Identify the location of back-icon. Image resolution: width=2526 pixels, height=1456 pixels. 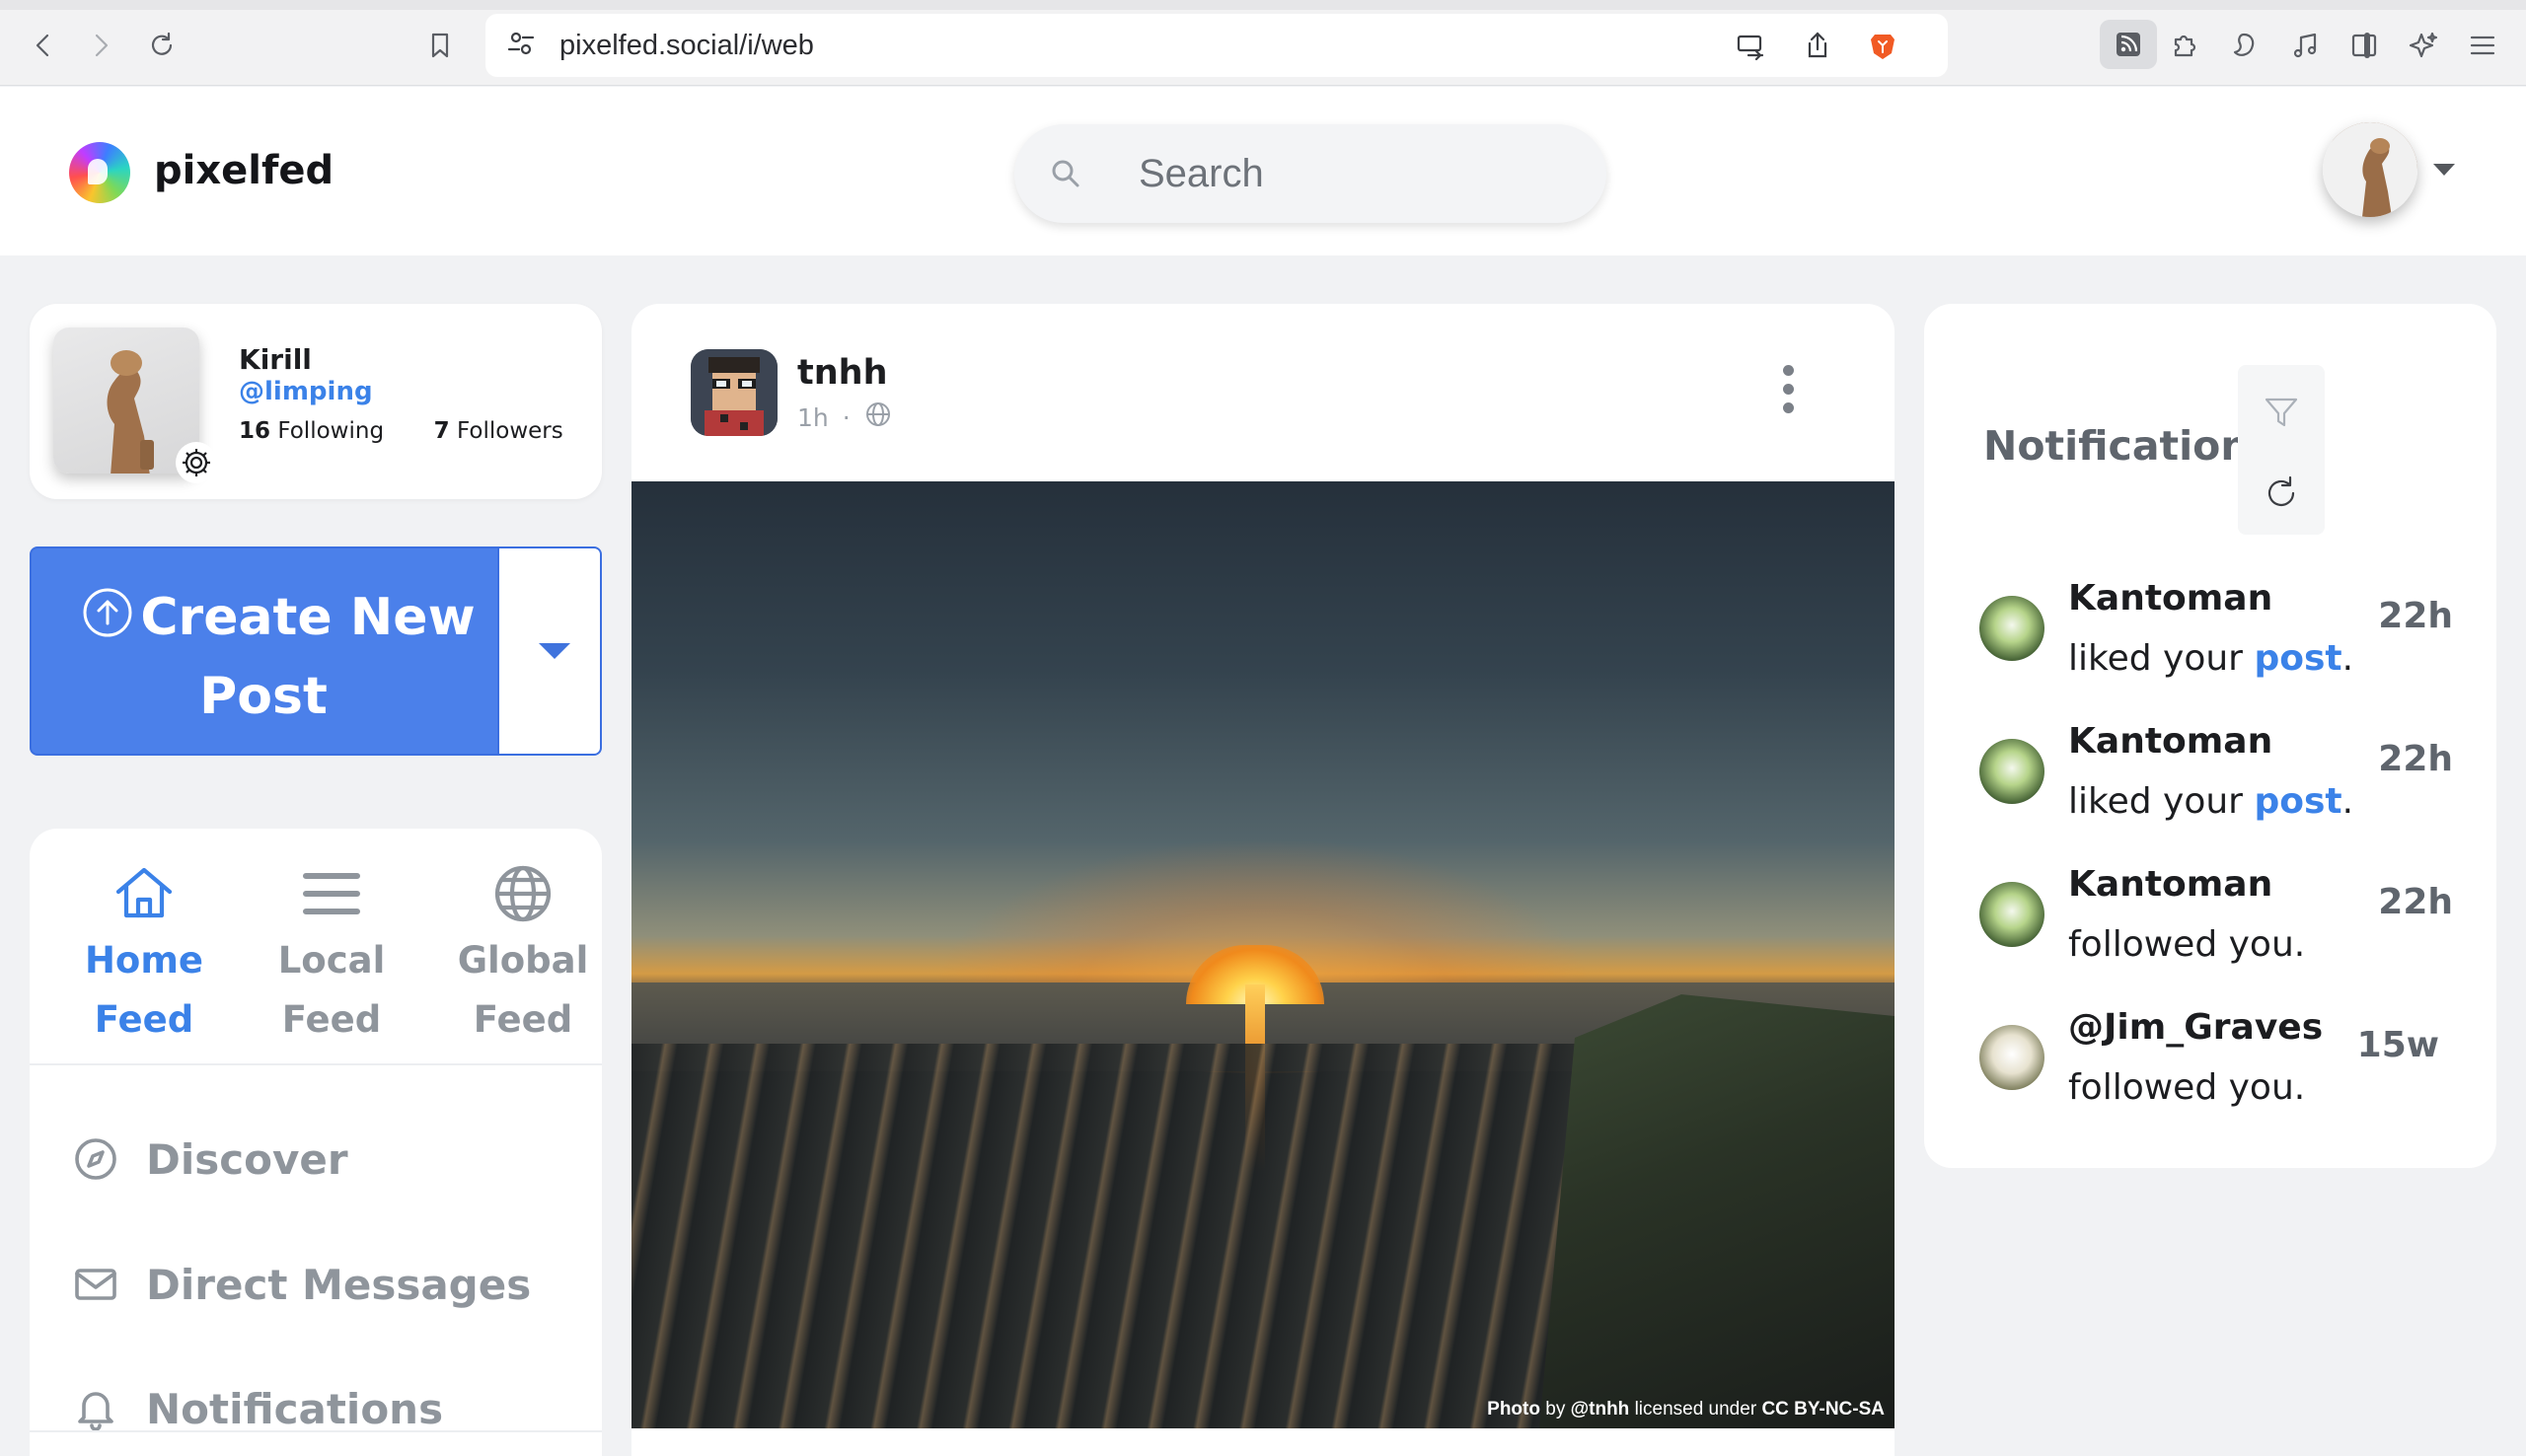
(43, 45).